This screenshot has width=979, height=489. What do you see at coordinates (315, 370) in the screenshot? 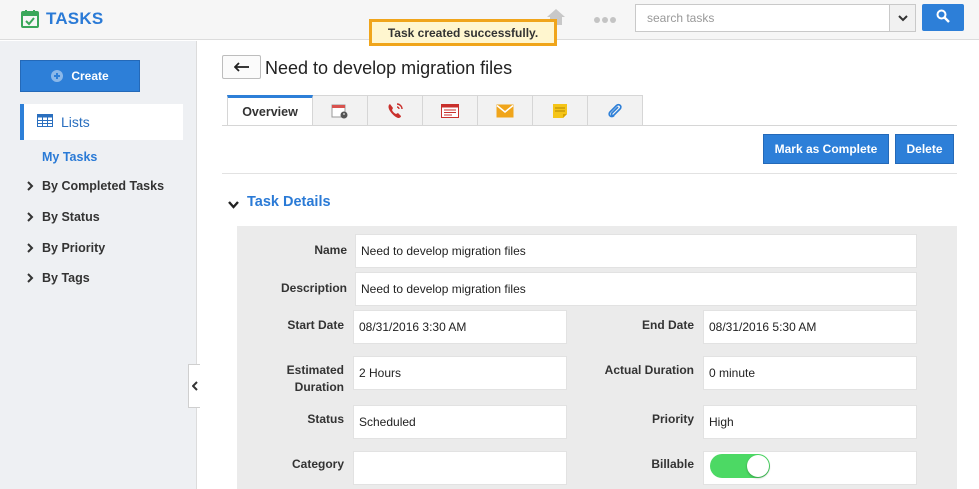
I see `estimated-duration-label-line1: Estimated` at bounding box center [315, 370].